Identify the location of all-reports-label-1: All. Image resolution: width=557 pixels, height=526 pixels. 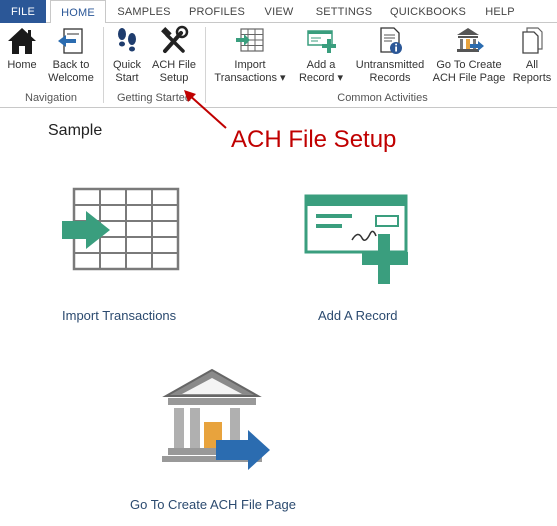
(532, 65).